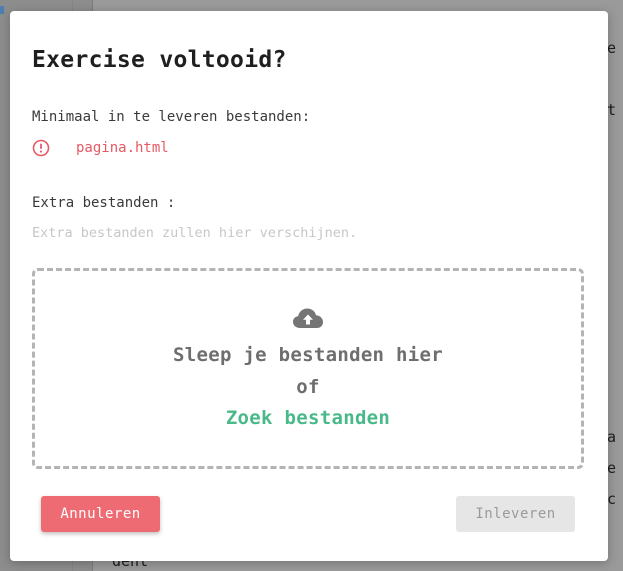 This screenshot has height=571, width=623. What do you see at coordinates (308, 418) in the screenshot?
I see `browse-files-link: Zoek bestanden` at bounding box center [308, 418].